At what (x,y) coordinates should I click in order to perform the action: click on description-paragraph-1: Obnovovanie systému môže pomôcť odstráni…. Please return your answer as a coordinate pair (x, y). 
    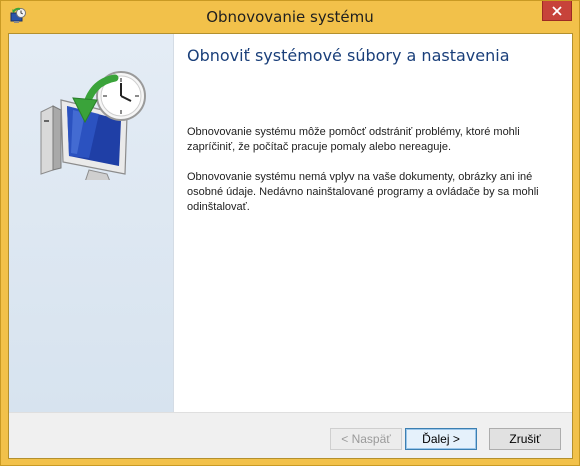
    Looking at the image, I should click on (353, 139).